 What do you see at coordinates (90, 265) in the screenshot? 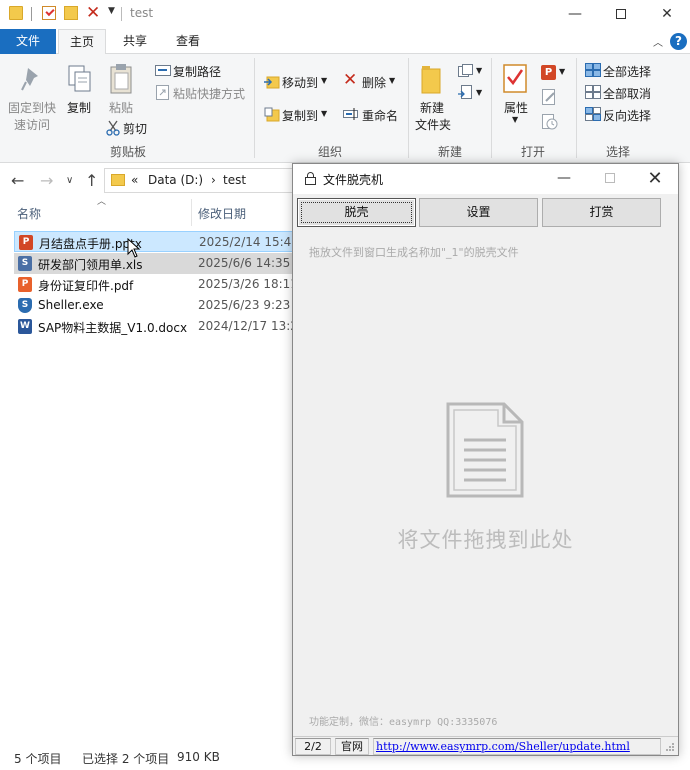
I see `file-name: 研发部门领用单.xls` at bounding box center [90, 265].